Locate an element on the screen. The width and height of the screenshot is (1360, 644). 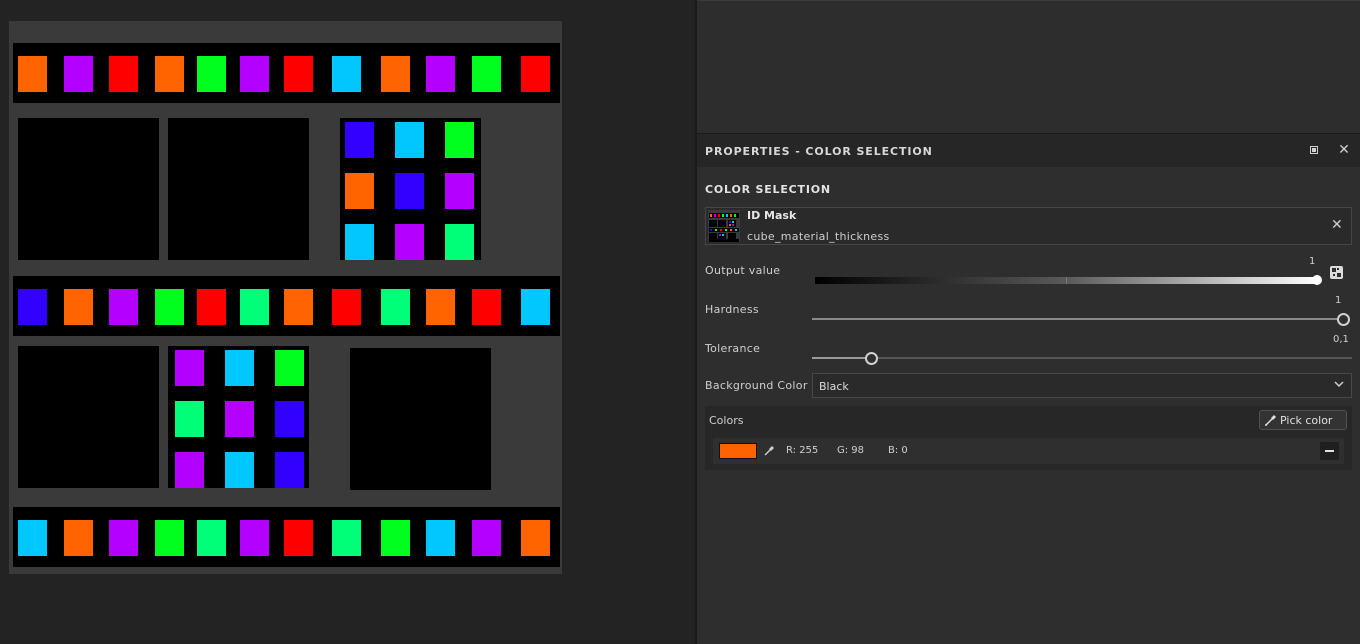
green-value: G: 98 is located at coordinates (851, 450).